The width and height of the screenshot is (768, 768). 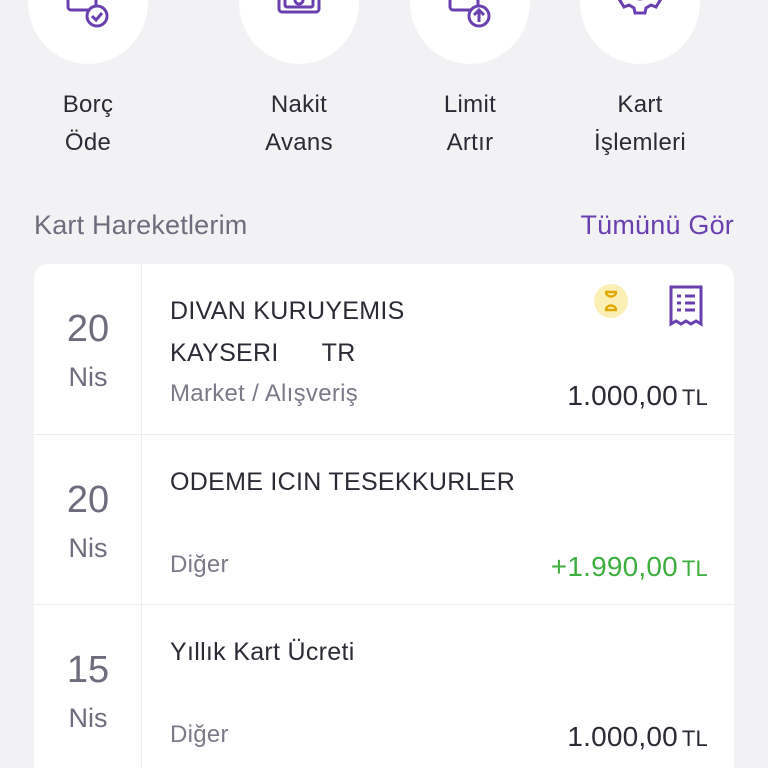 I want to click on gear-icon, so click(x=640, y=7).